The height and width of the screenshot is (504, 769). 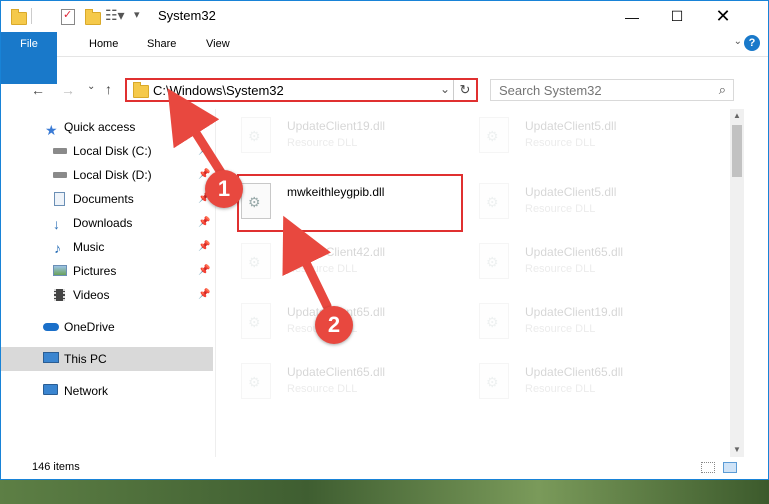 I want to click on arrow-to-file, so click(x=307, y=263).